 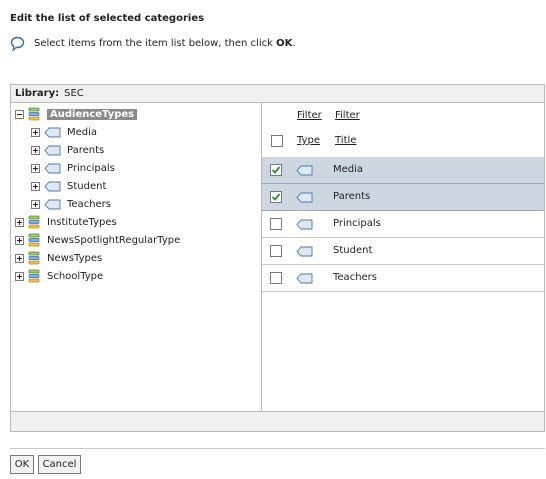 I want to click on list-row-teachers: Teachers, so click(x=403, y=278).